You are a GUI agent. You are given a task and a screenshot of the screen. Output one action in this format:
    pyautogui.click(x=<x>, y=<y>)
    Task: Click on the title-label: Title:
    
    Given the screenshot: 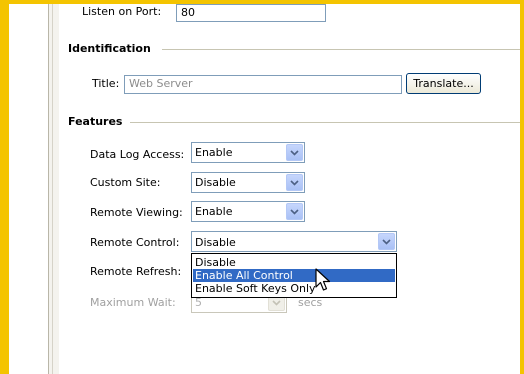 What is the action you would take?
    pyautogui.click(x=106, y=83)
    